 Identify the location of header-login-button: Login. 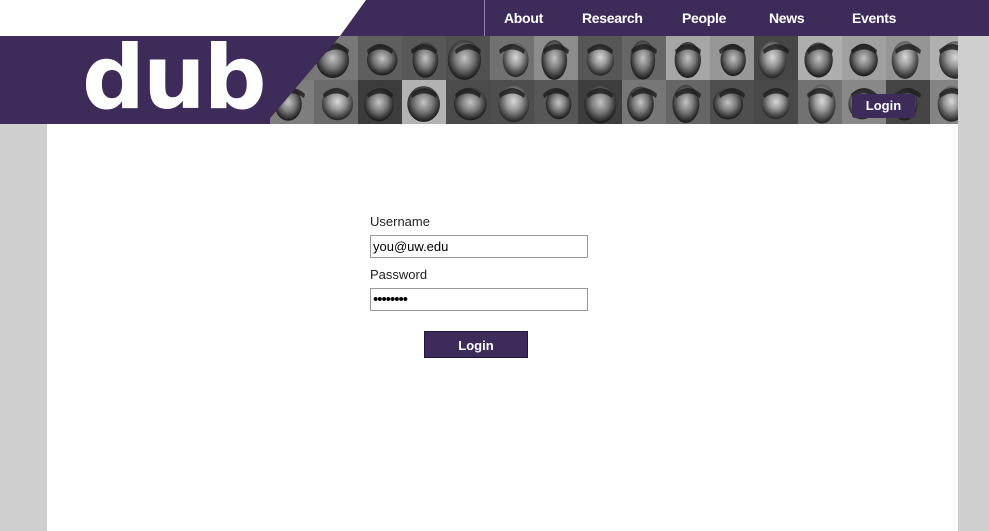
(883, 106).